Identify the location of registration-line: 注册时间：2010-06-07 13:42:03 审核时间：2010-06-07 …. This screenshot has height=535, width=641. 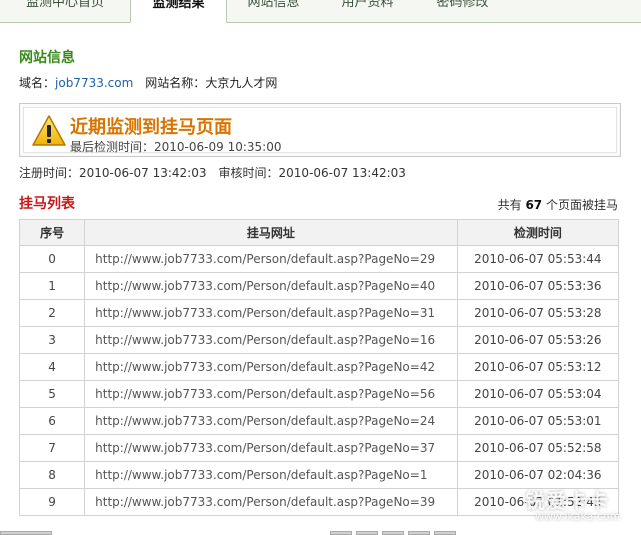
(212, 172).